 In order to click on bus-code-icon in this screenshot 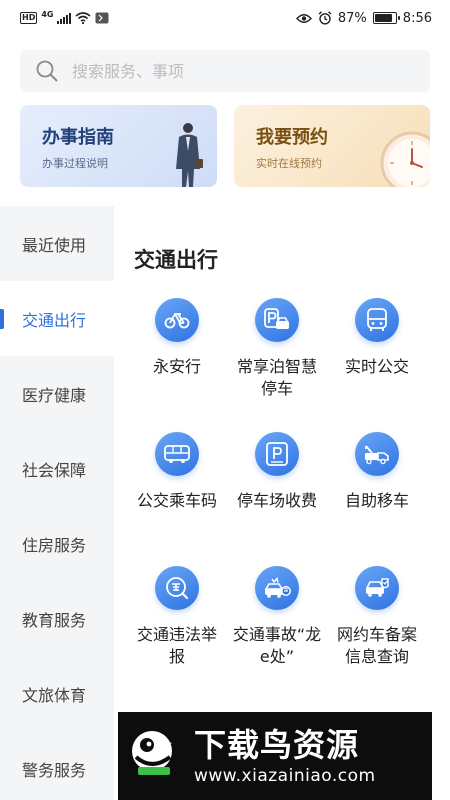, I will do `click(177, 454)`.